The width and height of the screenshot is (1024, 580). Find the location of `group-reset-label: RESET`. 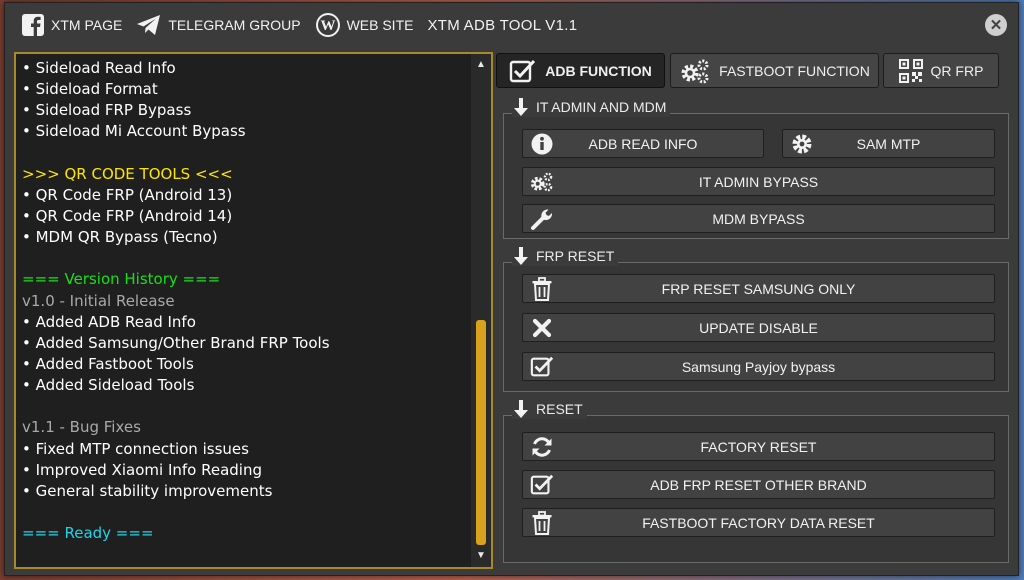

group-reset-label: RESET is located at coordinates (559, 409).